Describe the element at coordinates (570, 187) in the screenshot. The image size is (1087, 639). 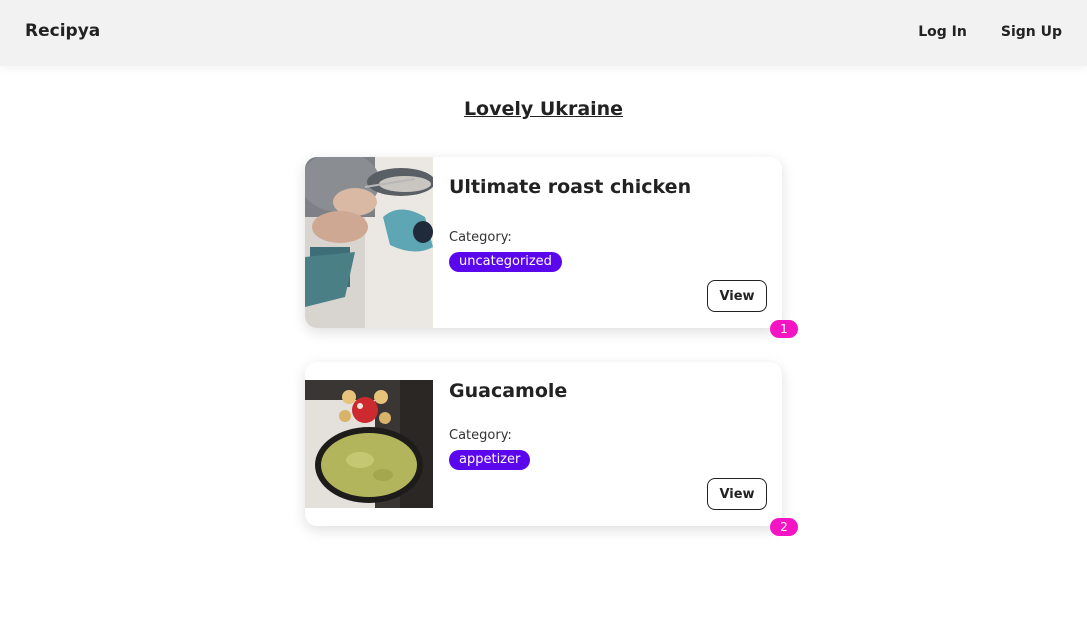
I see `recipe-title: Ultimate roast chicken` at that location.